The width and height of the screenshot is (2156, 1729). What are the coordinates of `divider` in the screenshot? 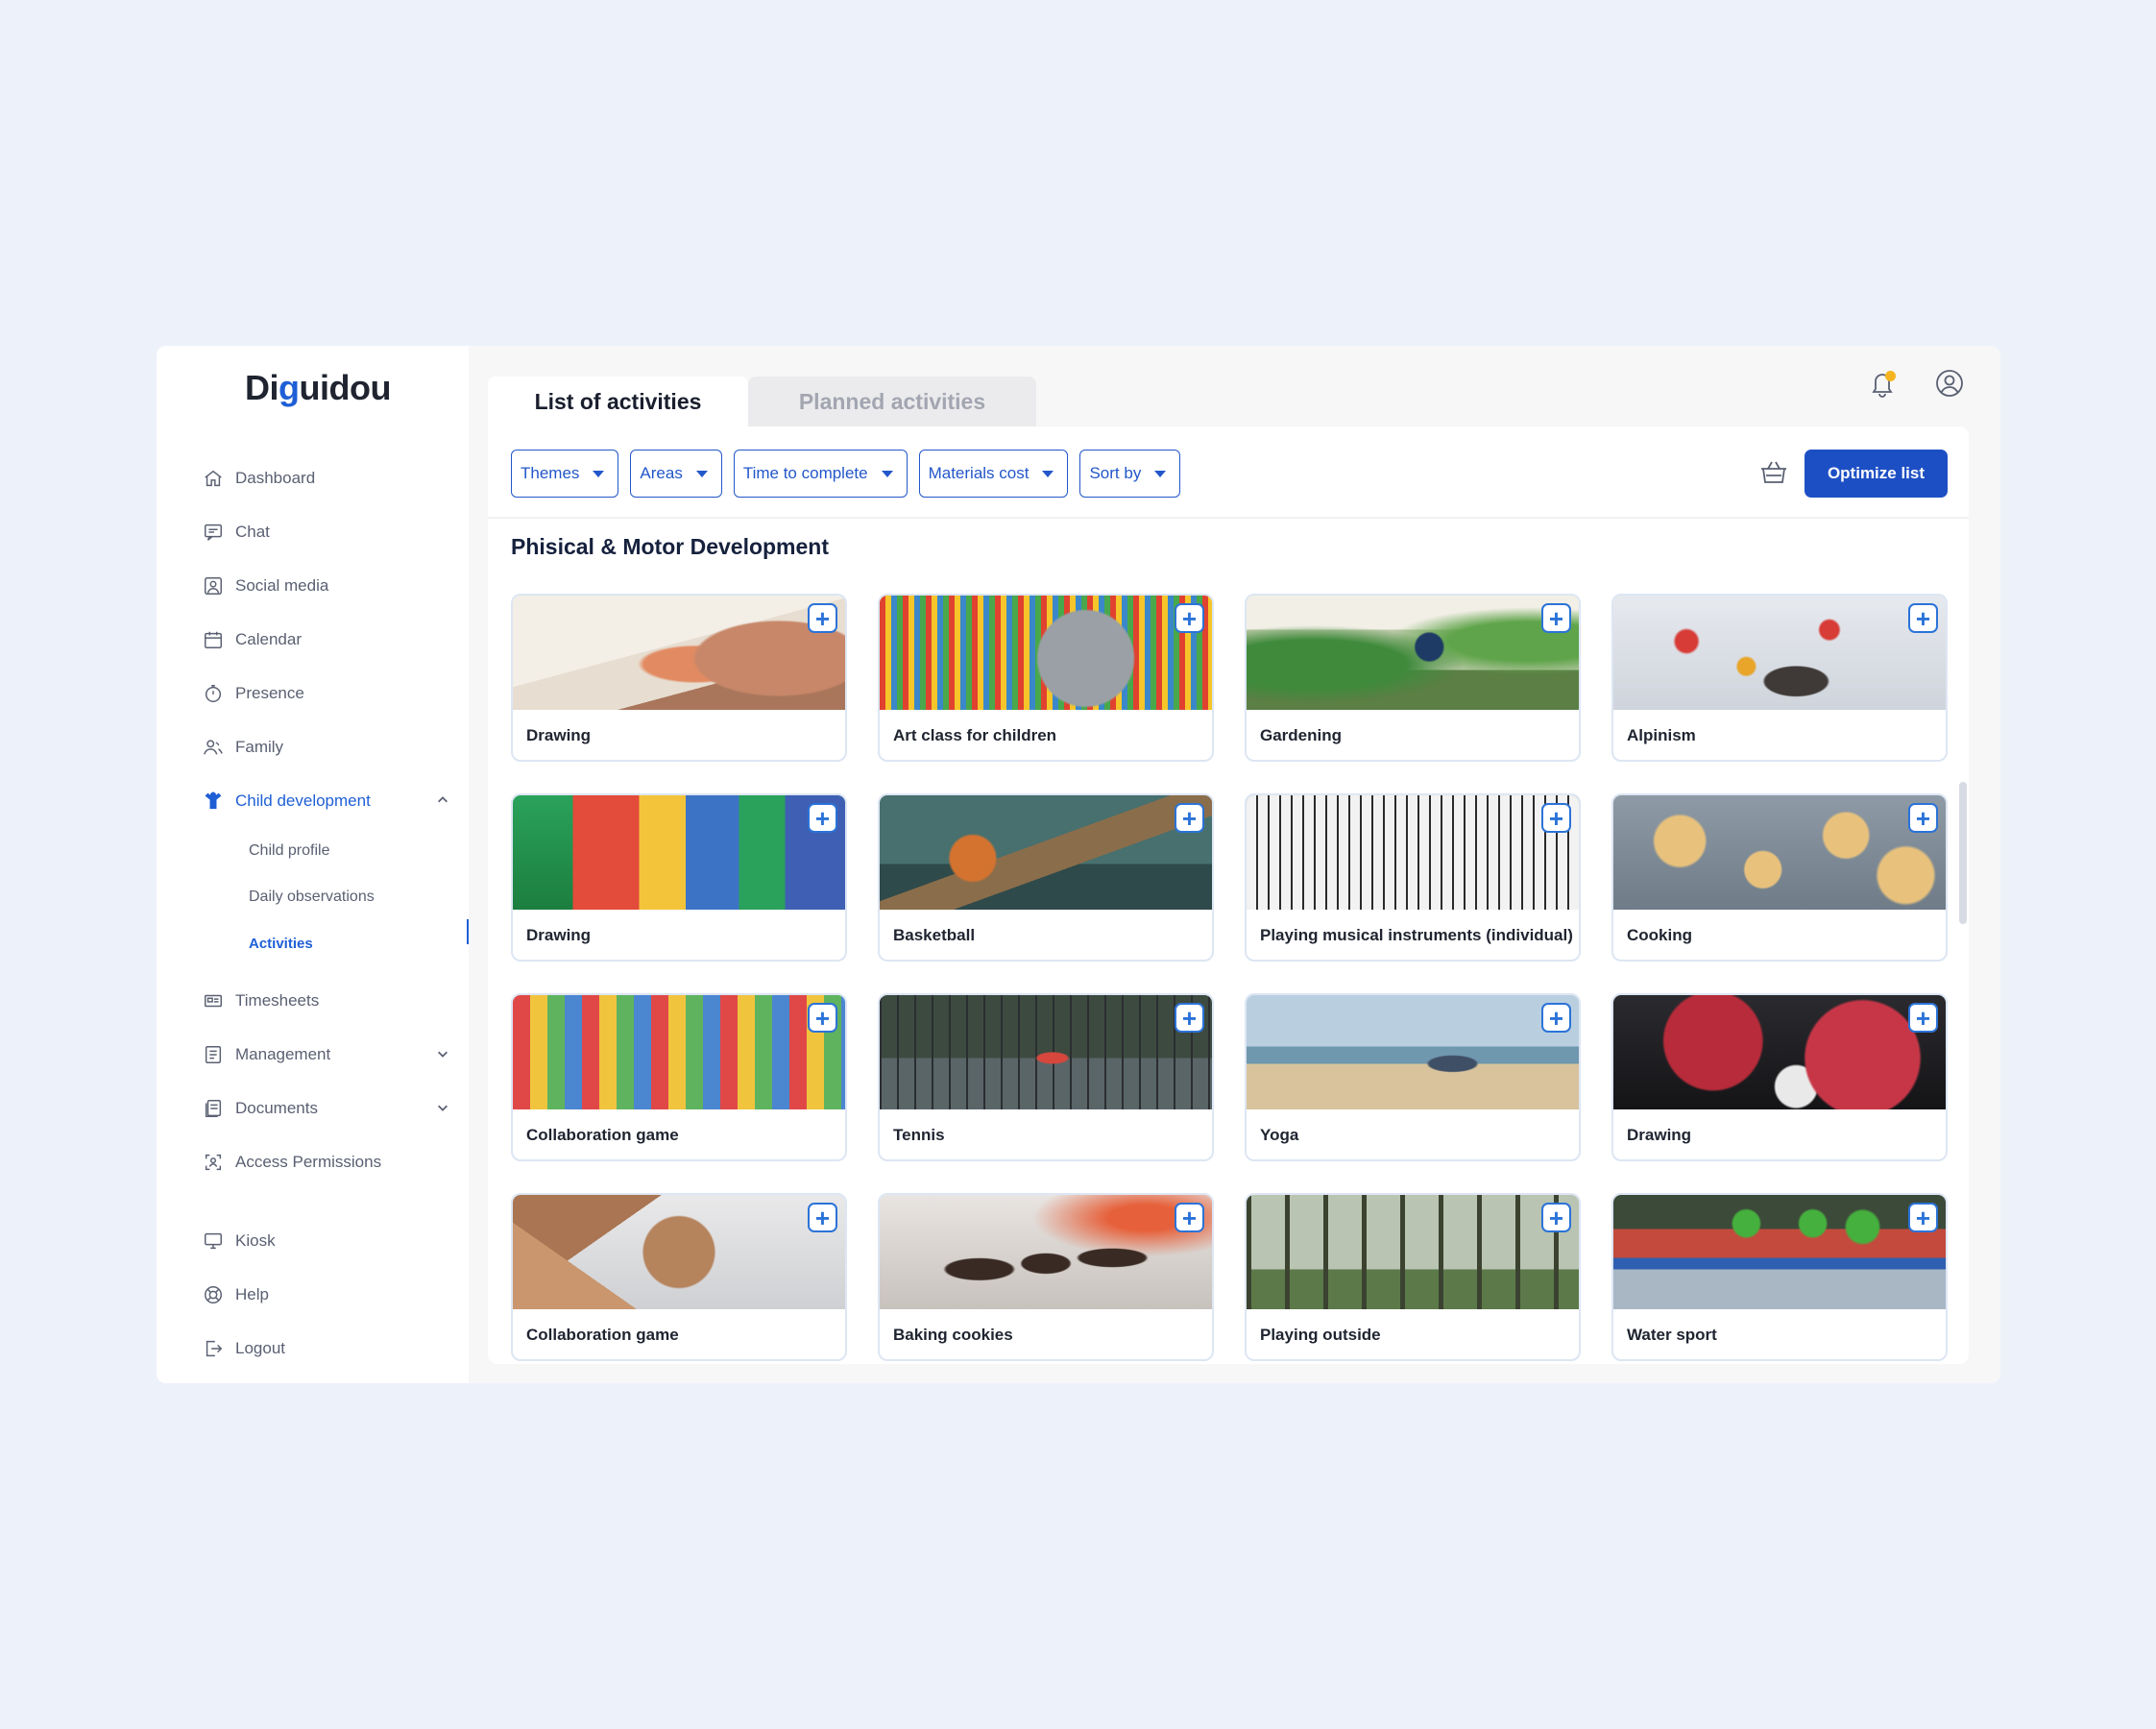 It's located at (1229, 518).